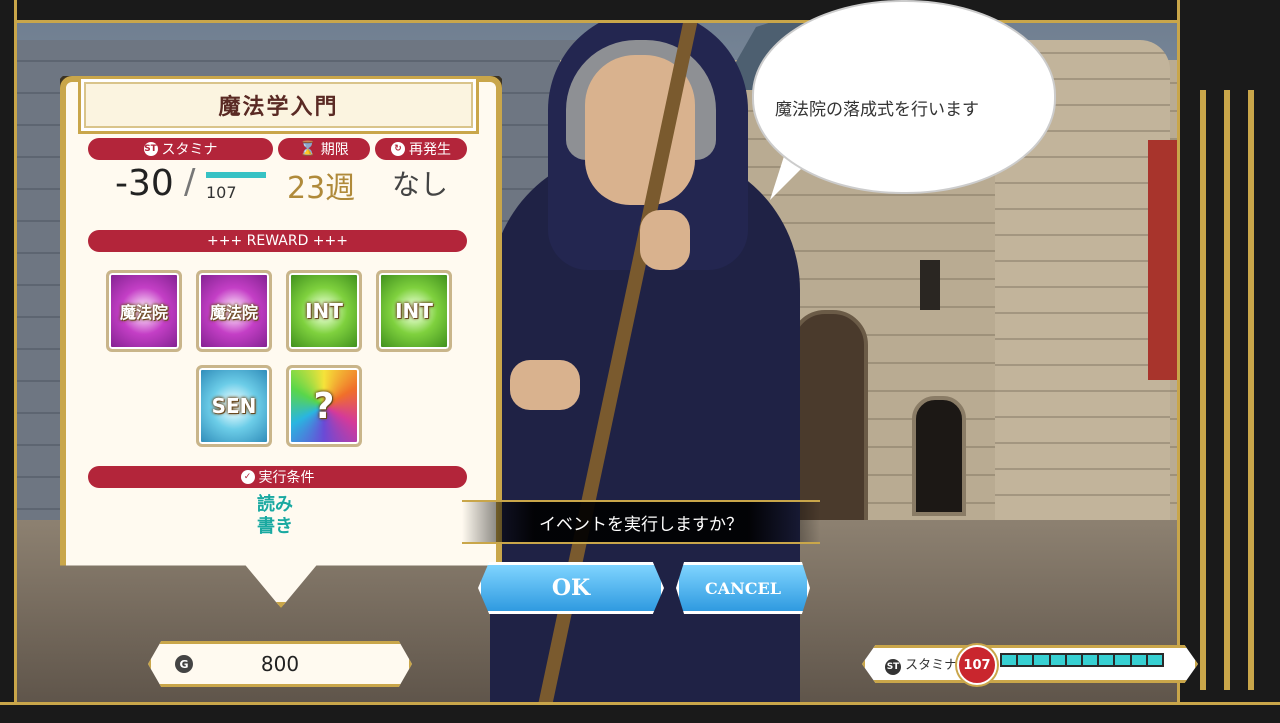 The image size is (1280, 723). I want to click on stamina-gauge-icon: ST, so click(893, 667).